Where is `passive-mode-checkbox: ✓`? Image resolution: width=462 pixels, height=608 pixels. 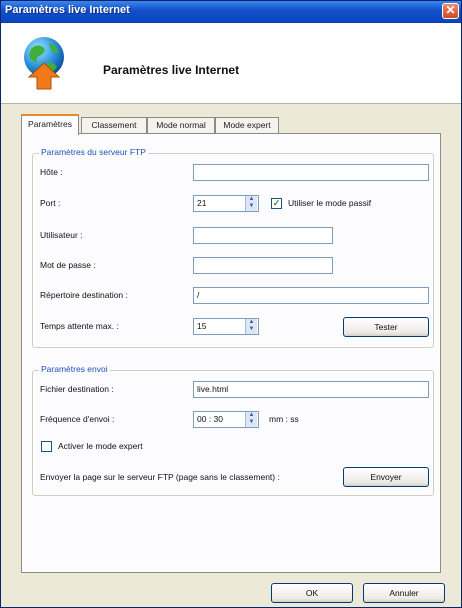
passive-mode-checkbox: ✓ is located at coordinates (276, 203).